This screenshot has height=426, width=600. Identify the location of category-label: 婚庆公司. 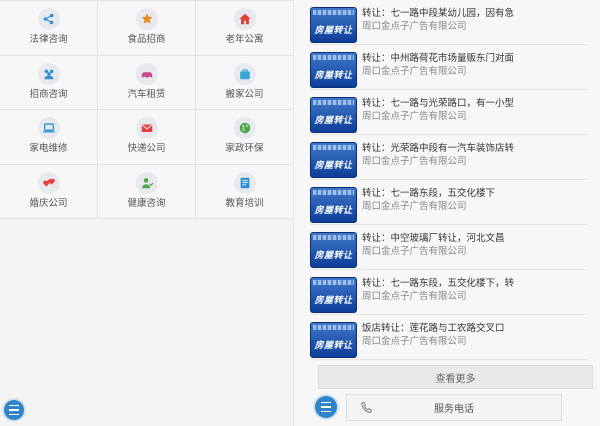
(48, 203).